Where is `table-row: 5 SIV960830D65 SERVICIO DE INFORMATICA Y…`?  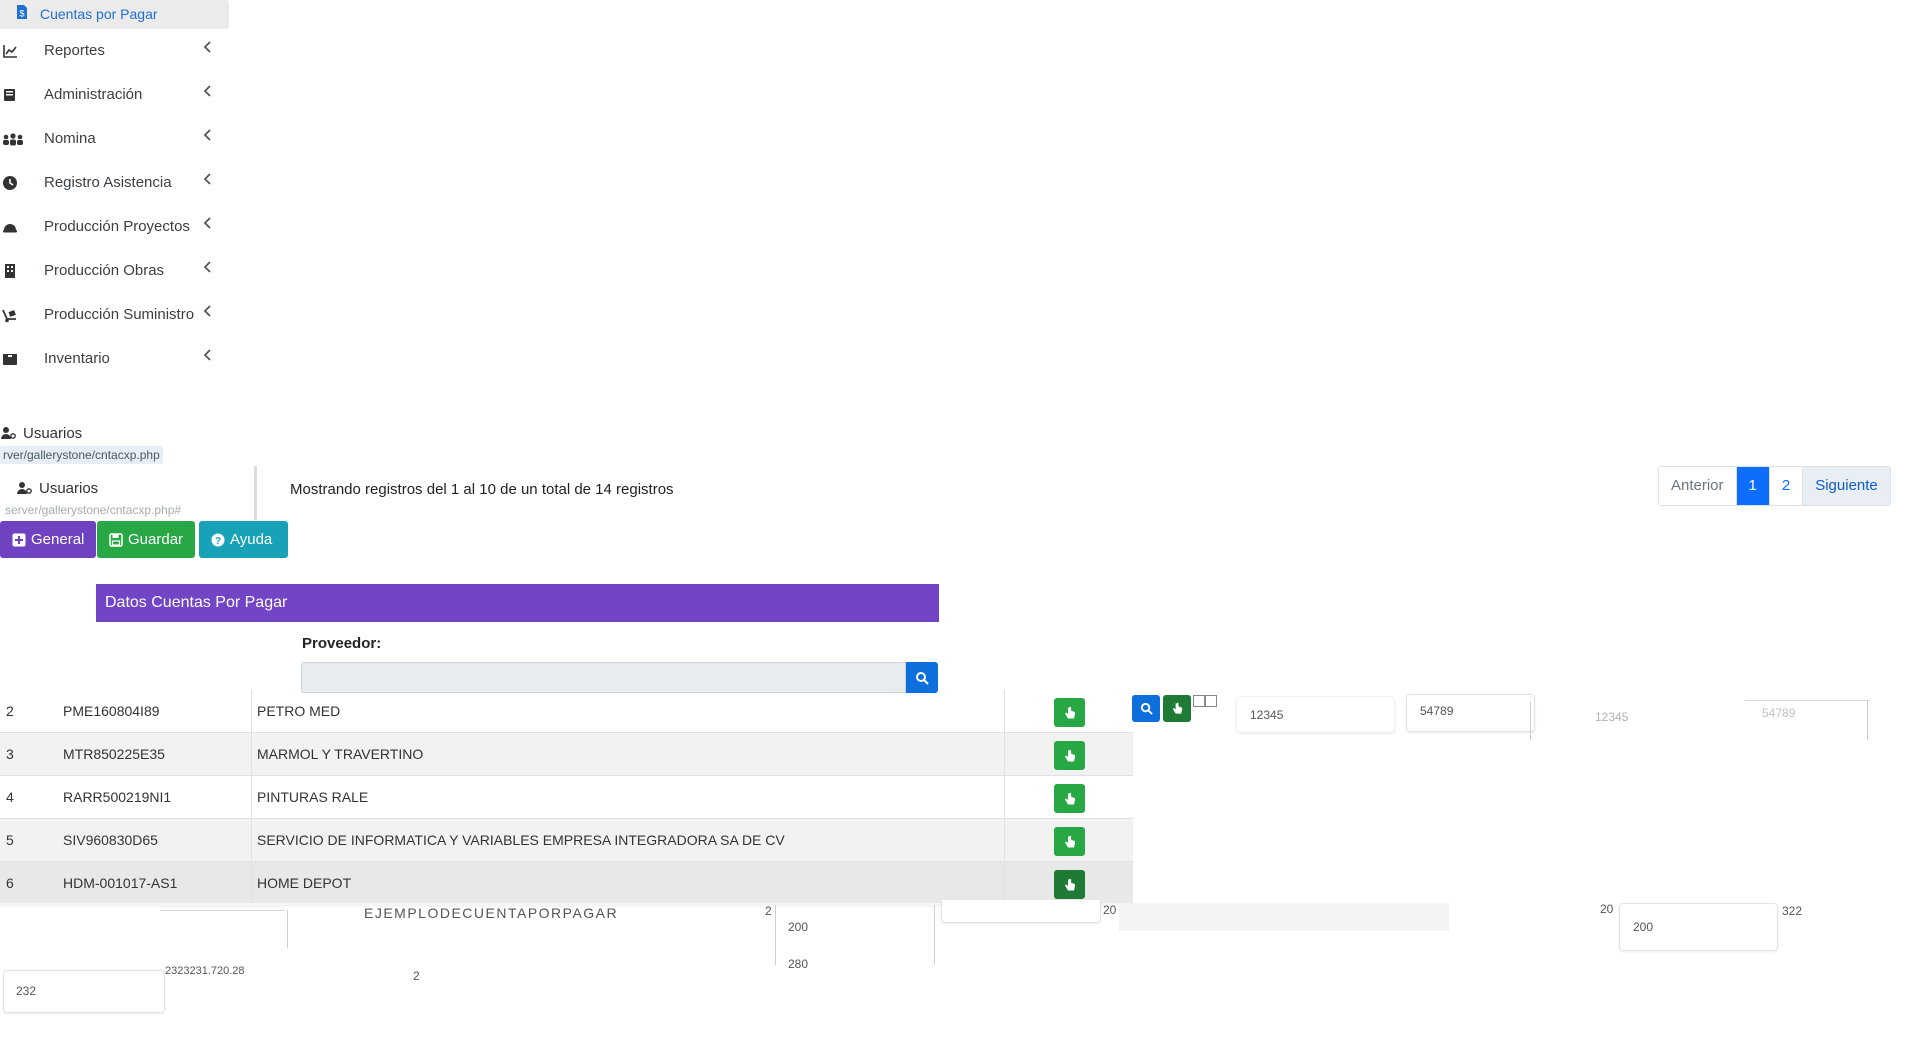 table-row: 5 SIV960830D65 SERVICIO DE INFORMATICA Y… is located at coordinates (566, 840).